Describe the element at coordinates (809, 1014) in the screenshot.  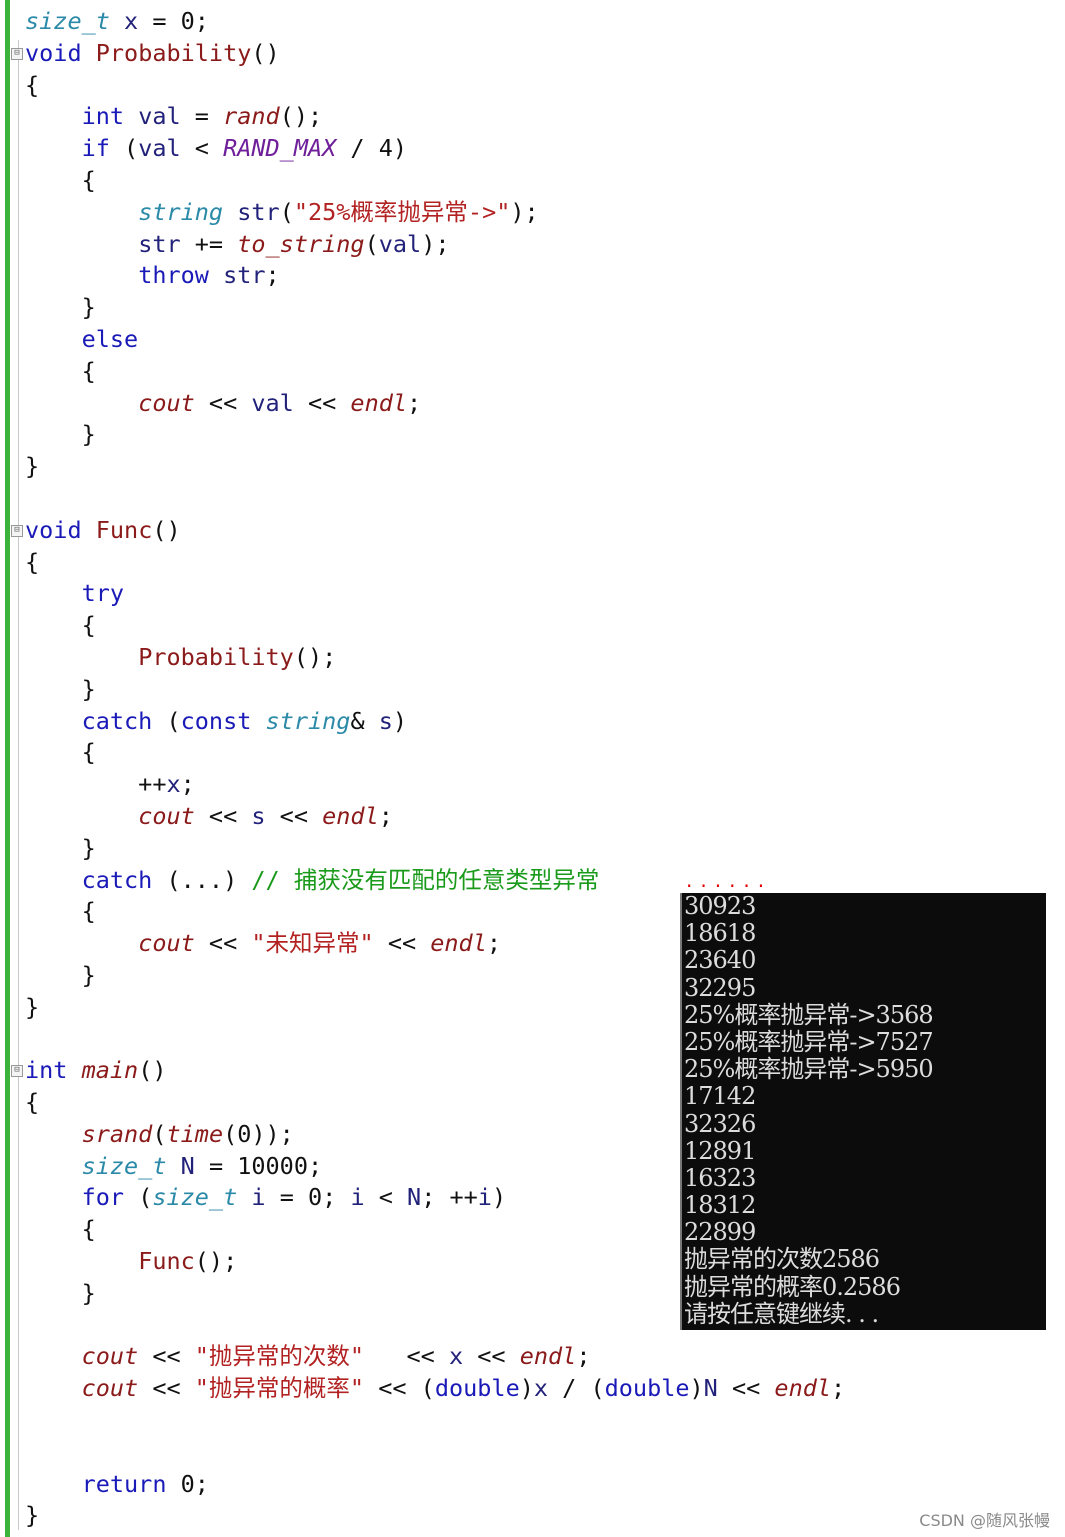
I see `console-line: 25%概率抛异常->3568` at that location.